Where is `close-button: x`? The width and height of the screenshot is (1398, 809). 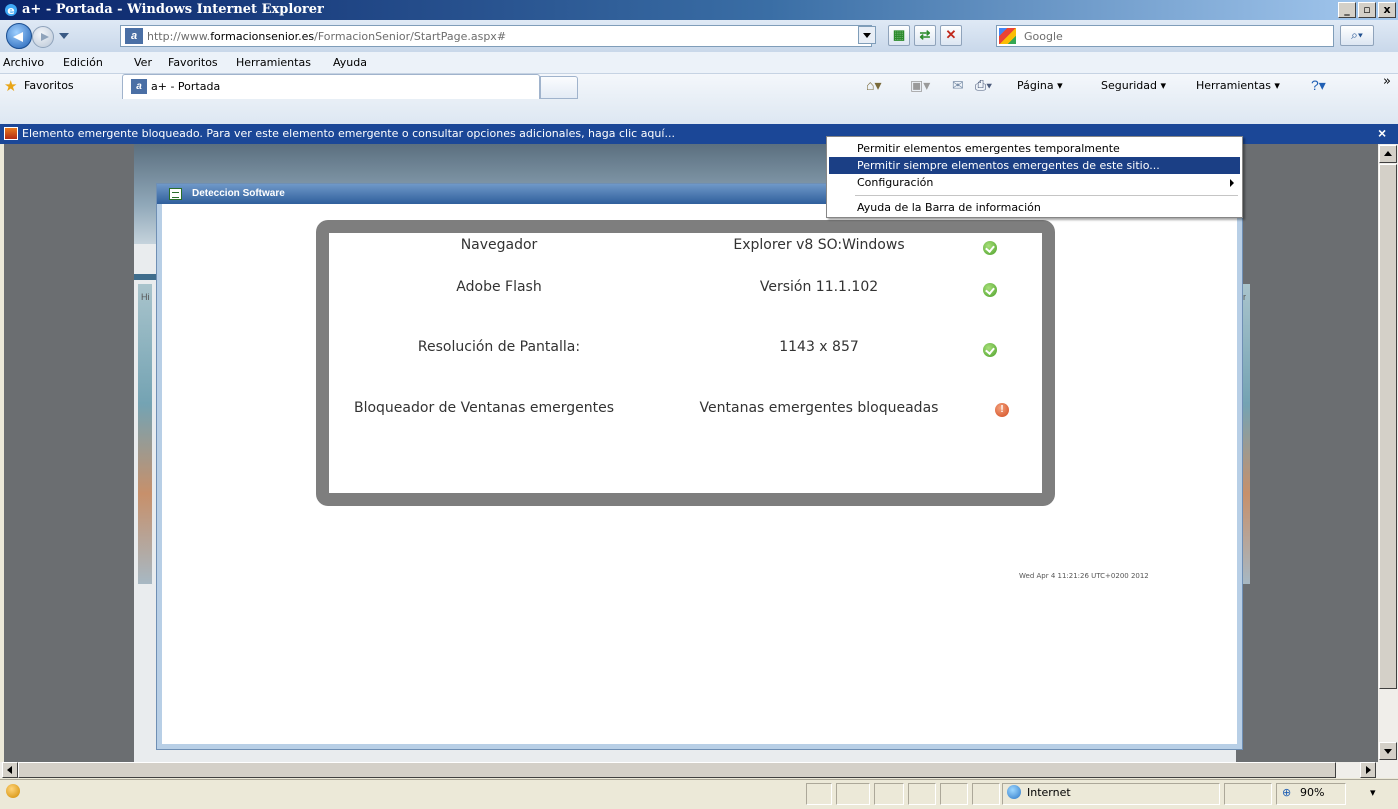 close-button: x is located at coordinates (1387, 10).